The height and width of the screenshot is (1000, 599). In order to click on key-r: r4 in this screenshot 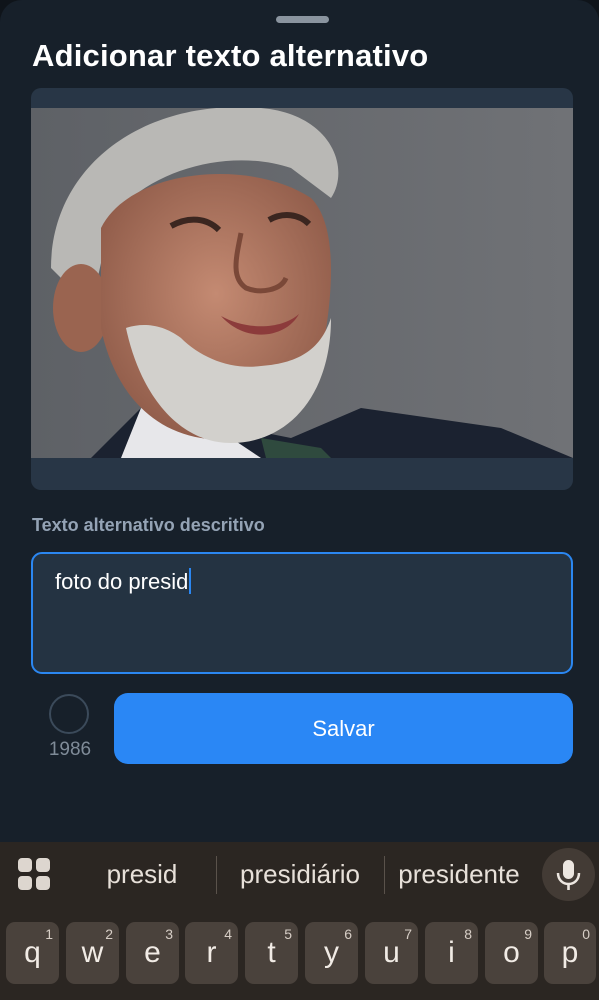, I will do `click(211, 953)`.